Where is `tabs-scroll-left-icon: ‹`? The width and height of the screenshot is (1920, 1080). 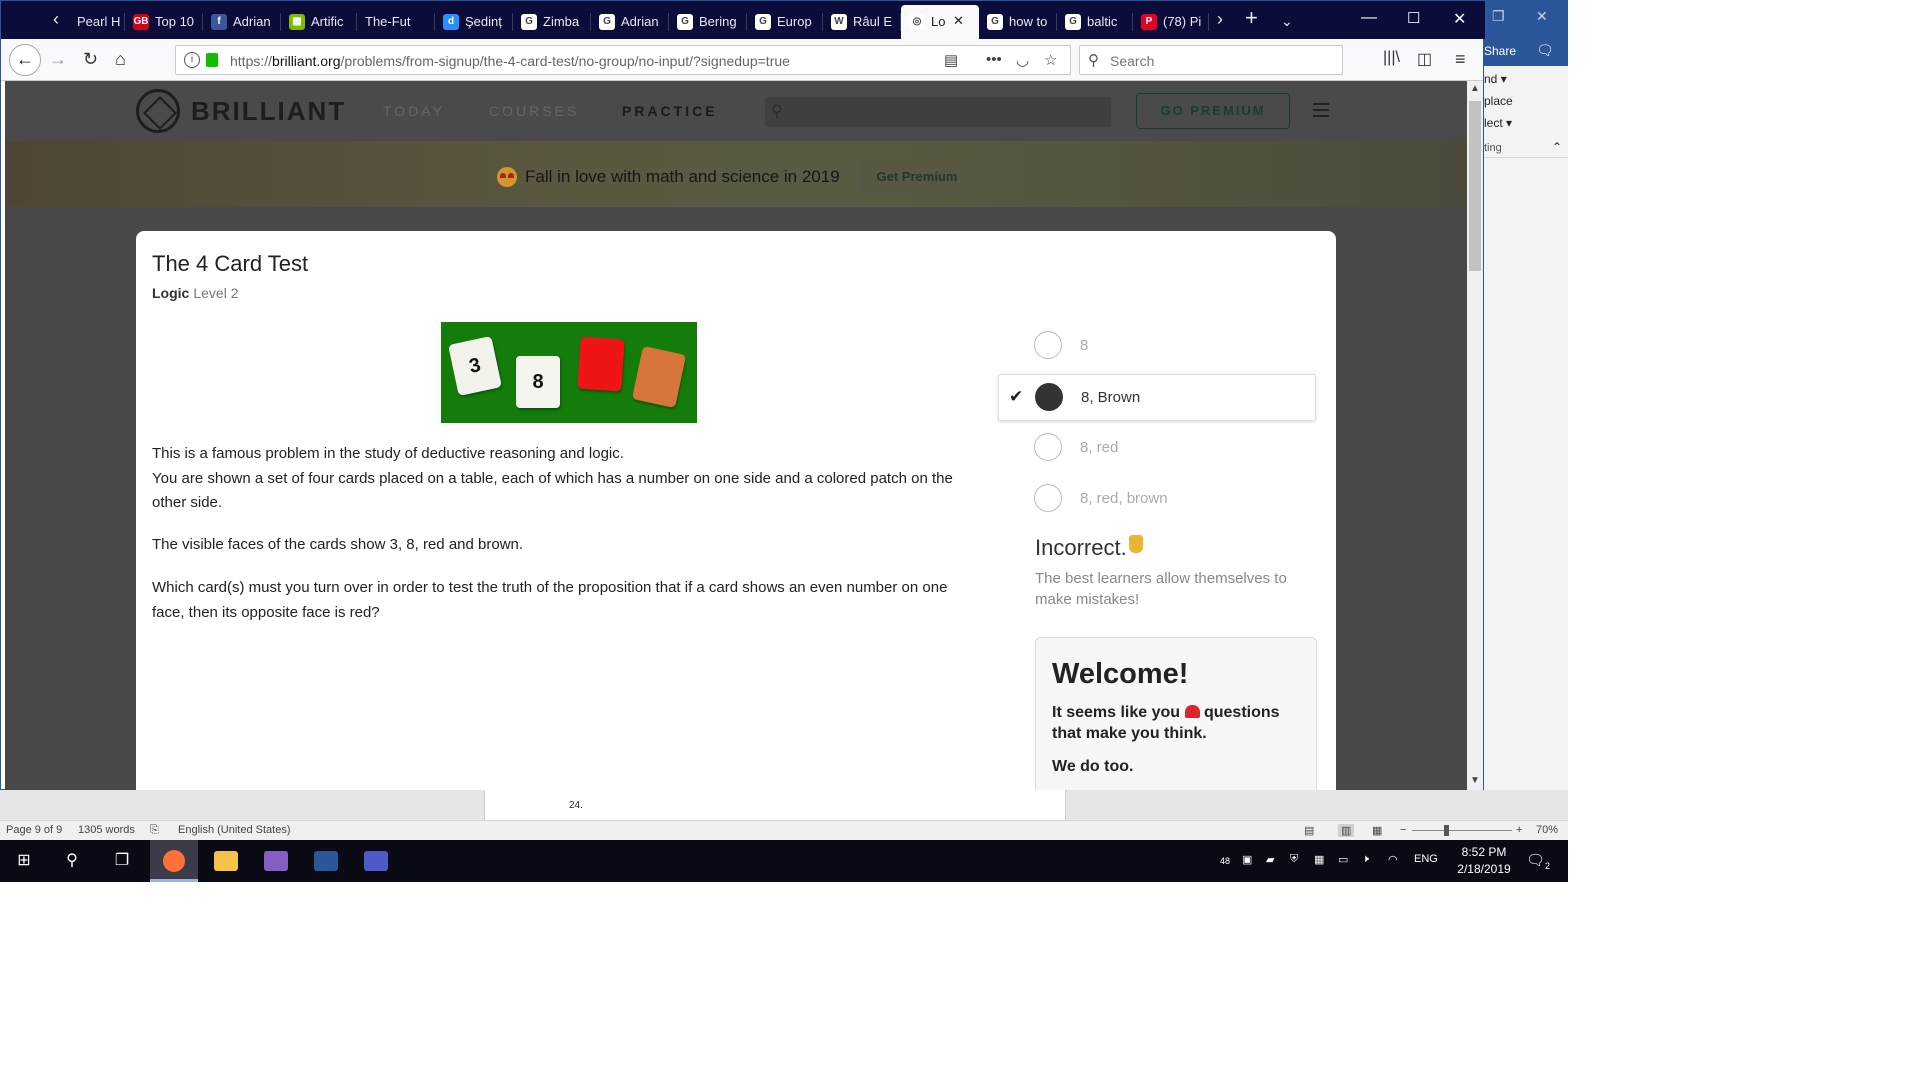
tabs-scroll-left-icon: ‹ is located at coordinates (56, 19).